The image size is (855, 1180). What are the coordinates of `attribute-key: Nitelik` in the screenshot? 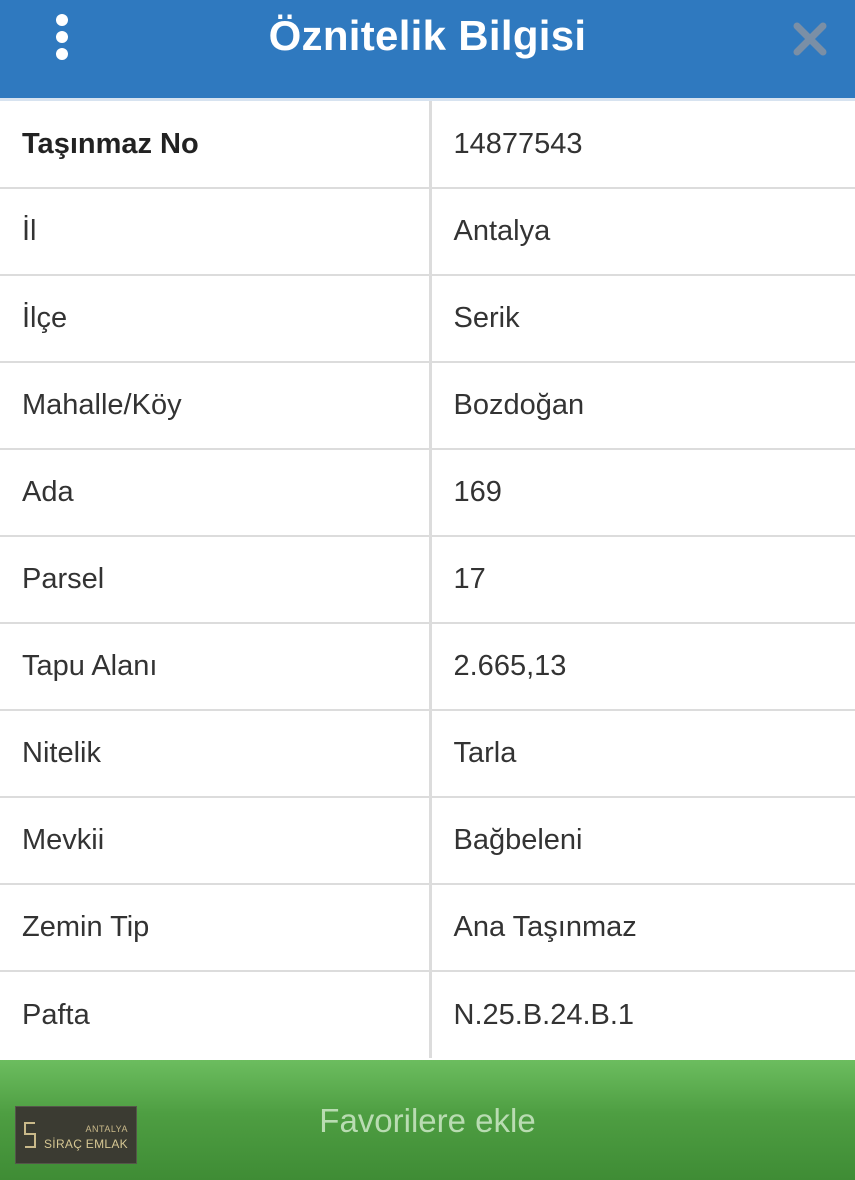 It's located at (216, 753).